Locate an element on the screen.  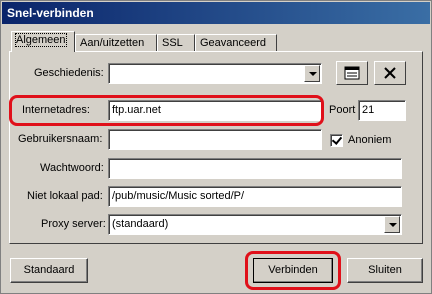
delete-history-button is located at coordinates (390, 73).